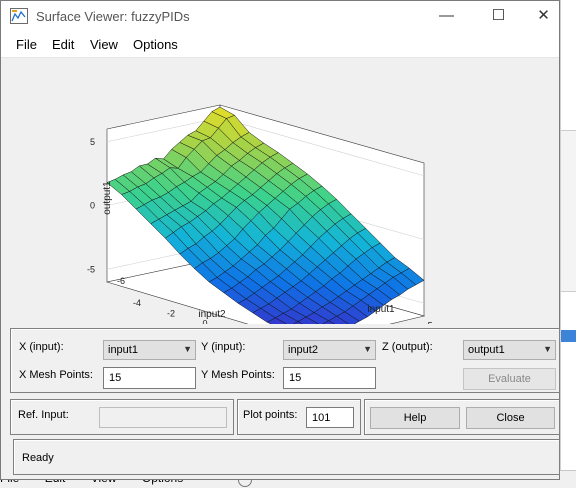 This screenshot has height=488, width=576. Describe the element at coordinates (329, 378) in the screenshot. I see `y-mesh-input: 15` at that location.